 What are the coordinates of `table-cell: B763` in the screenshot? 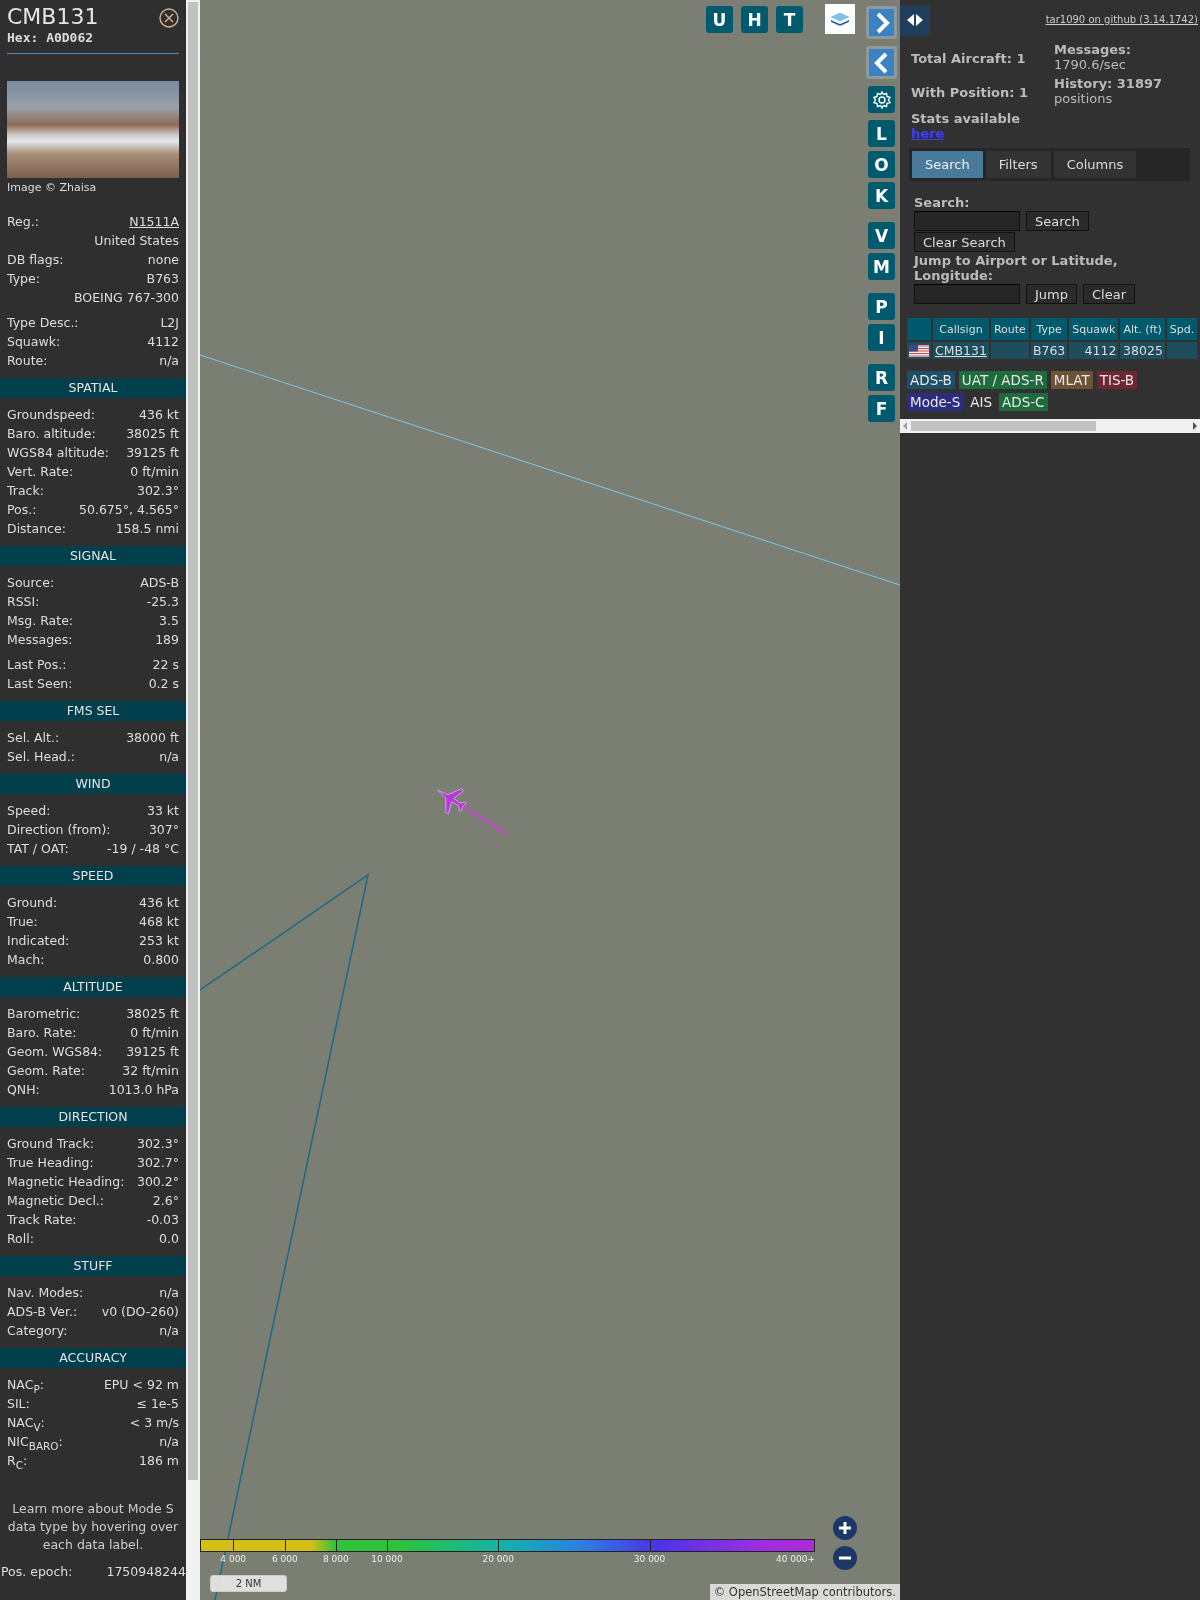 It's located at (1049, 350).